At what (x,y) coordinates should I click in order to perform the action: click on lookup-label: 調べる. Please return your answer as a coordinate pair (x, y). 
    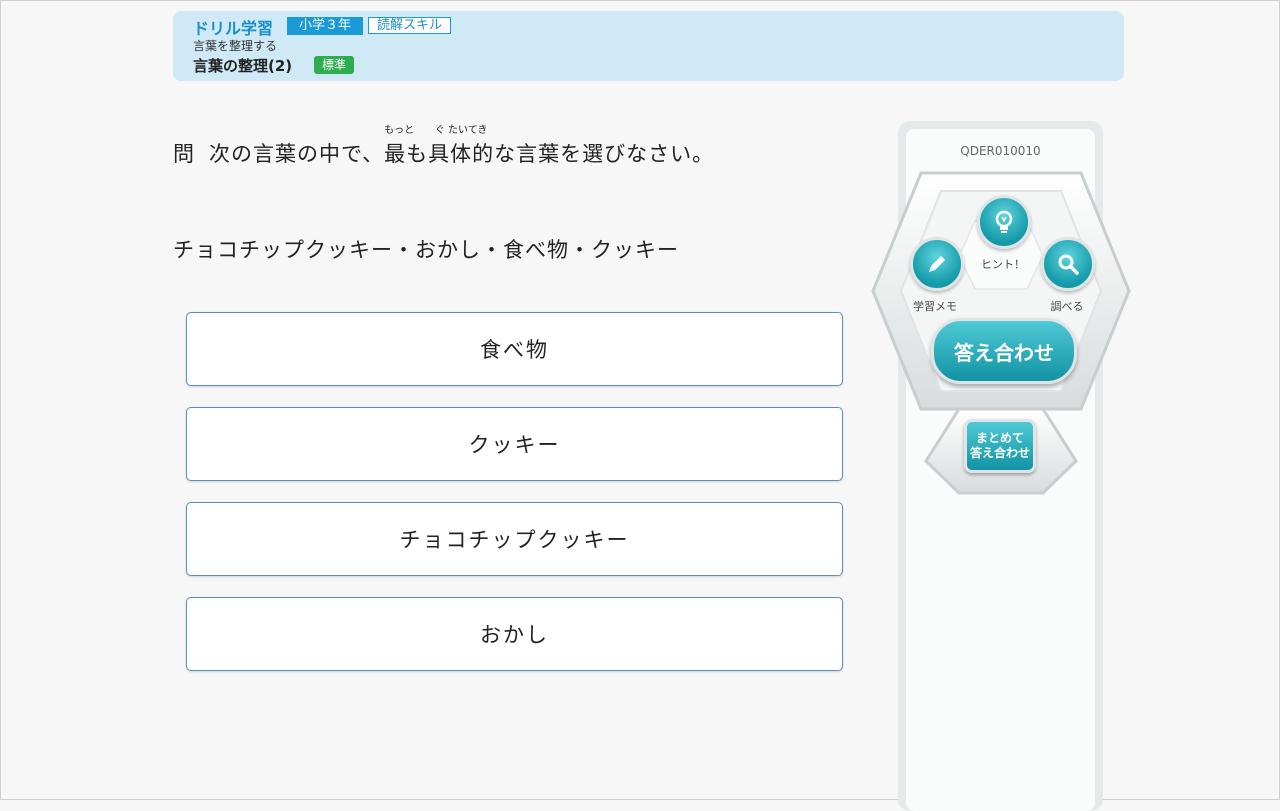
    Looking at the image, I should click on (1067, 306).